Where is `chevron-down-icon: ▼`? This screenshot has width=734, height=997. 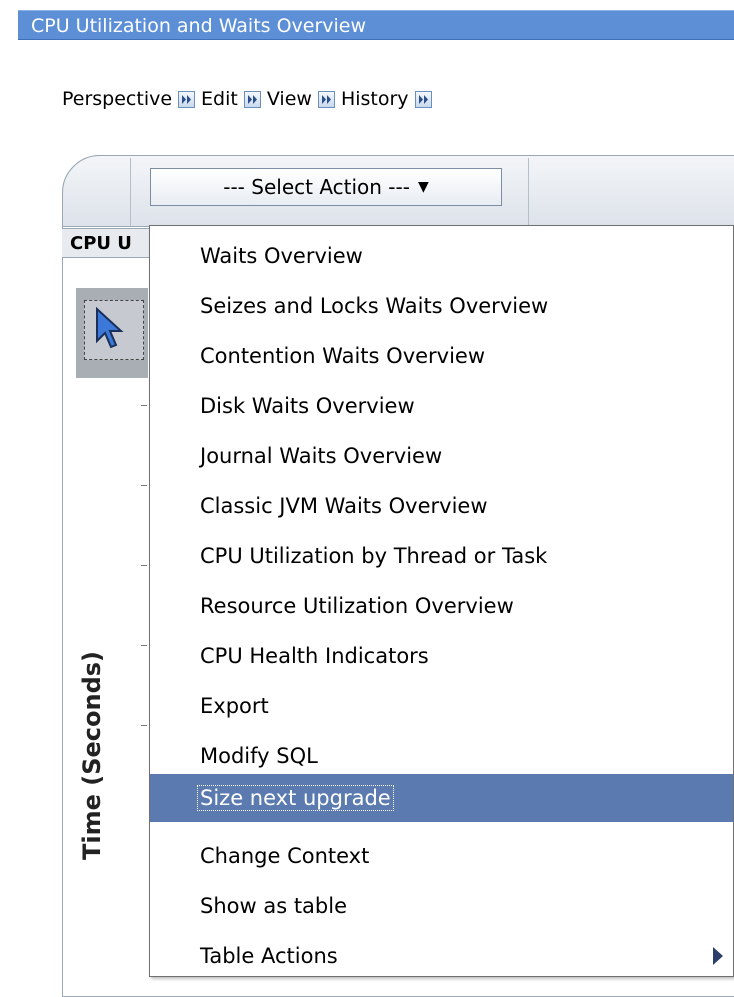 chevron-down-icon: ▼ is located at coordinates (423, 187).